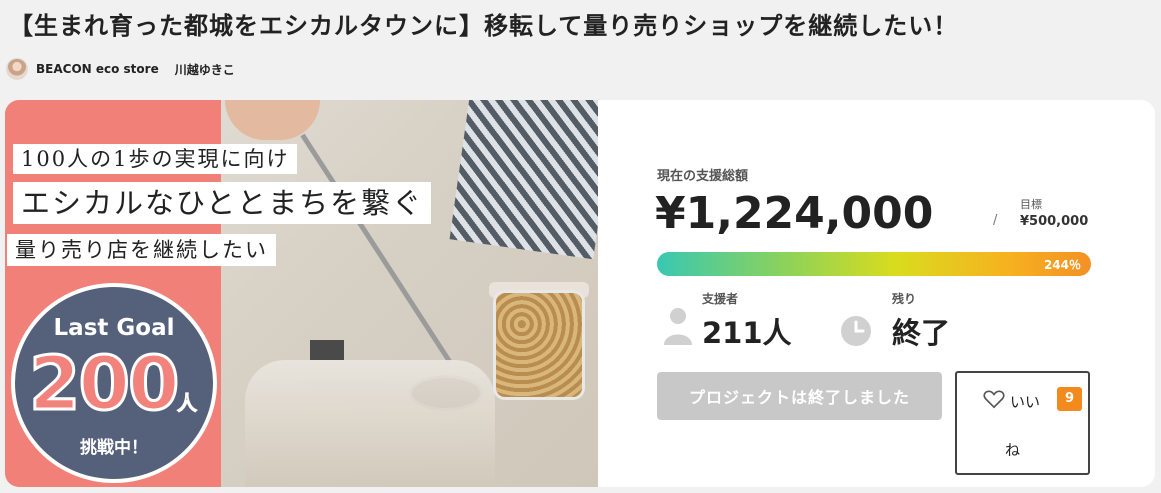 The image size is (1161, 493). What do you see at coordinates (1069, 399) in the screenshot?
I see `like-count-badge: 9` at bounding box center [1069, 399].